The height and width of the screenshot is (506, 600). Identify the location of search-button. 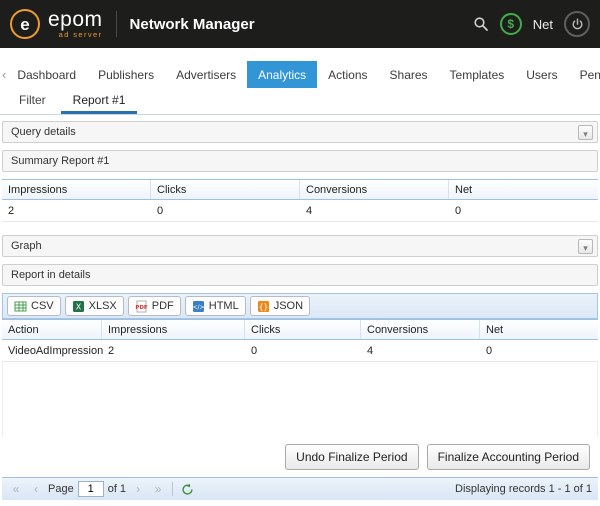
(481, 24).